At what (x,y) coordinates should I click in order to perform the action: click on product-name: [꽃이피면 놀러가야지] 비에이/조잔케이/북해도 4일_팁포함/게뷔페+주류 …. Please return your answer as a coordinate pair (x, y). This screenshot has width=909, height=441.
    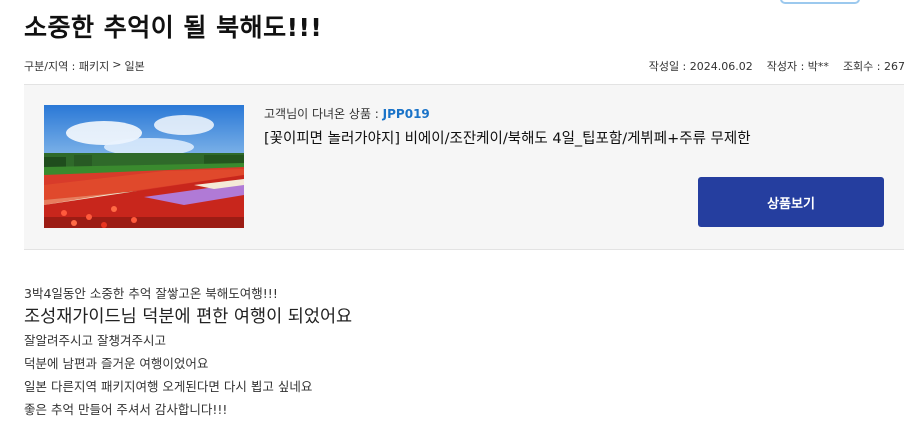
    Looking at the image, I should click on (507, 137).